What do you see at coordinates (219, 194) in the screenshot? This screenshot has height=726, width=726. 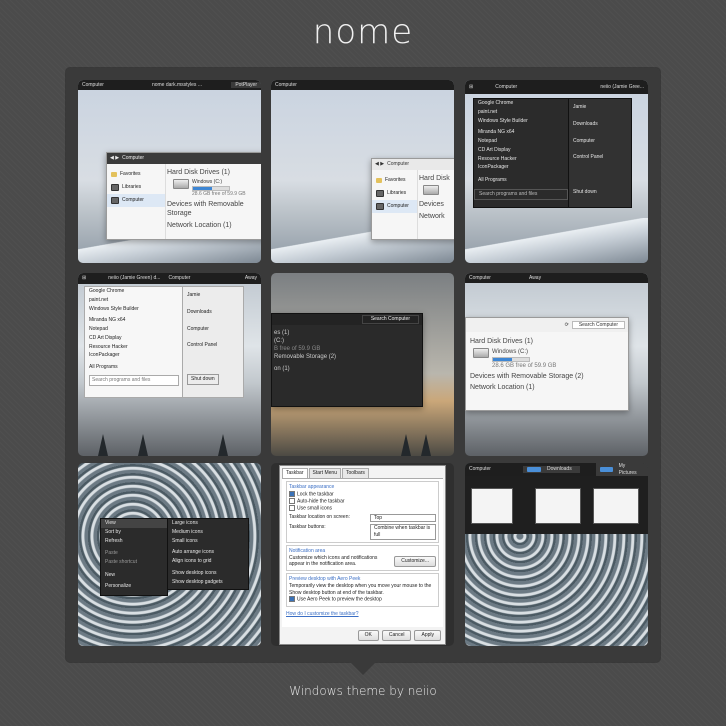 I see `drive-free: 28.6 GB free of 59.9 GB` at bounding box center [219, 194].